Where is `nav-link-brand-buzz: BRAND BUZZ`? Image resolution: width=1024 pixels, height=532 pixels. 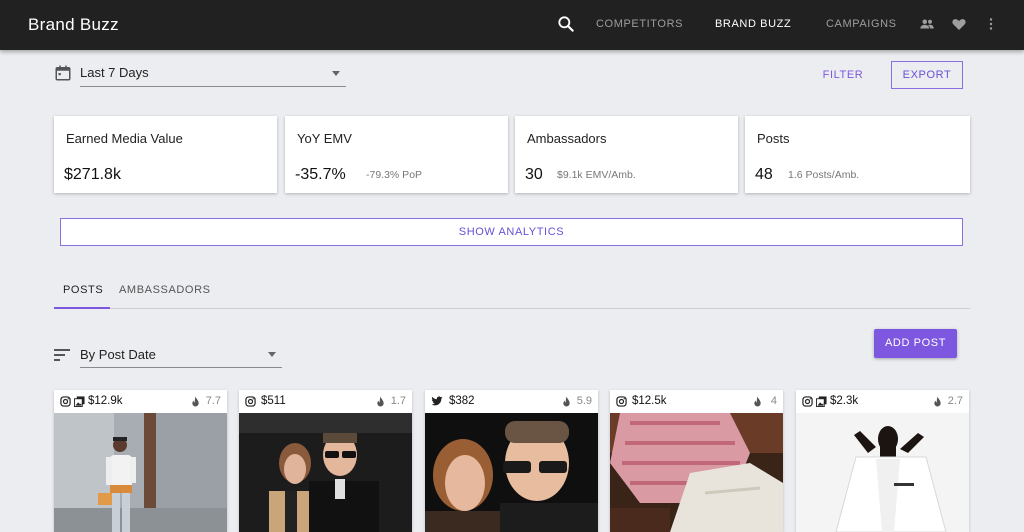 nav-link-brand-buzz: BRAND BUZZ is located at coordinates (753, 24).